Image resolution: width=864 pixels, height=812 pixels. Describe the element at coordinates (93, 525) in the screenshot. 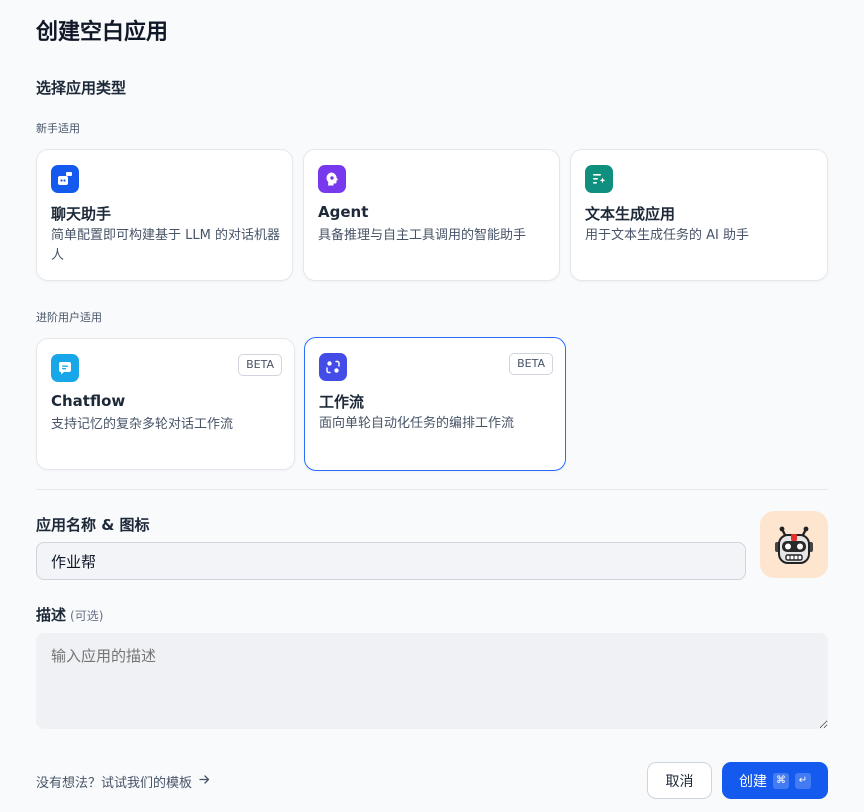

I see `app-name-label: 应用名称 & 图标` at that location.